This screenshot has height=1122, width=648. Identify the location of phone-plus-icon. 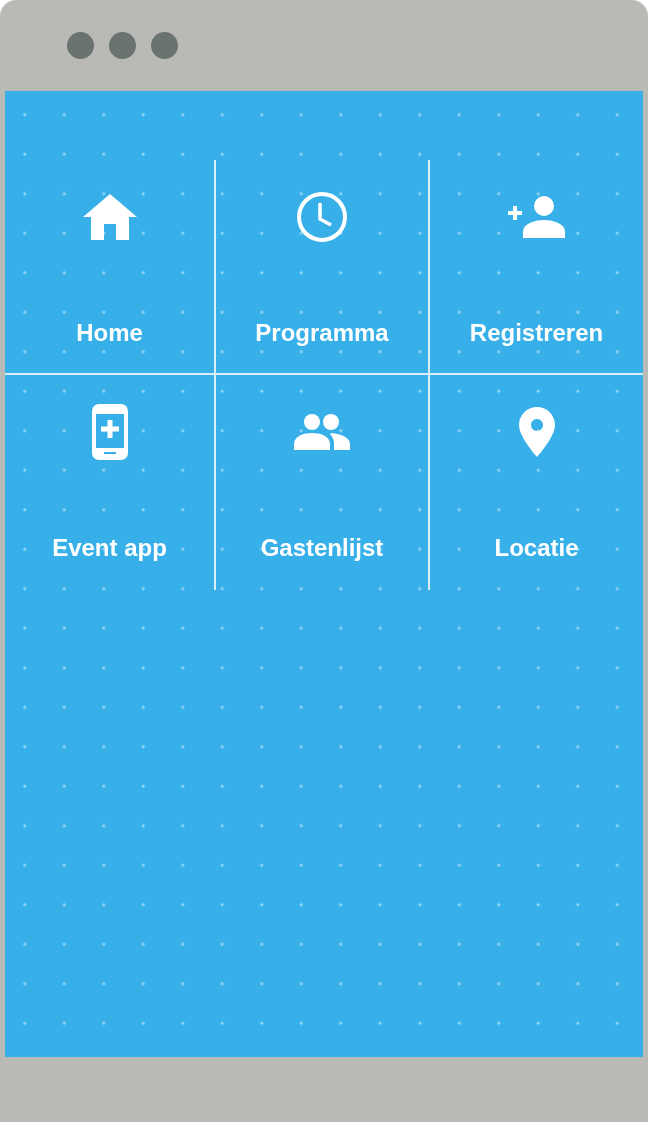
(109, 432).